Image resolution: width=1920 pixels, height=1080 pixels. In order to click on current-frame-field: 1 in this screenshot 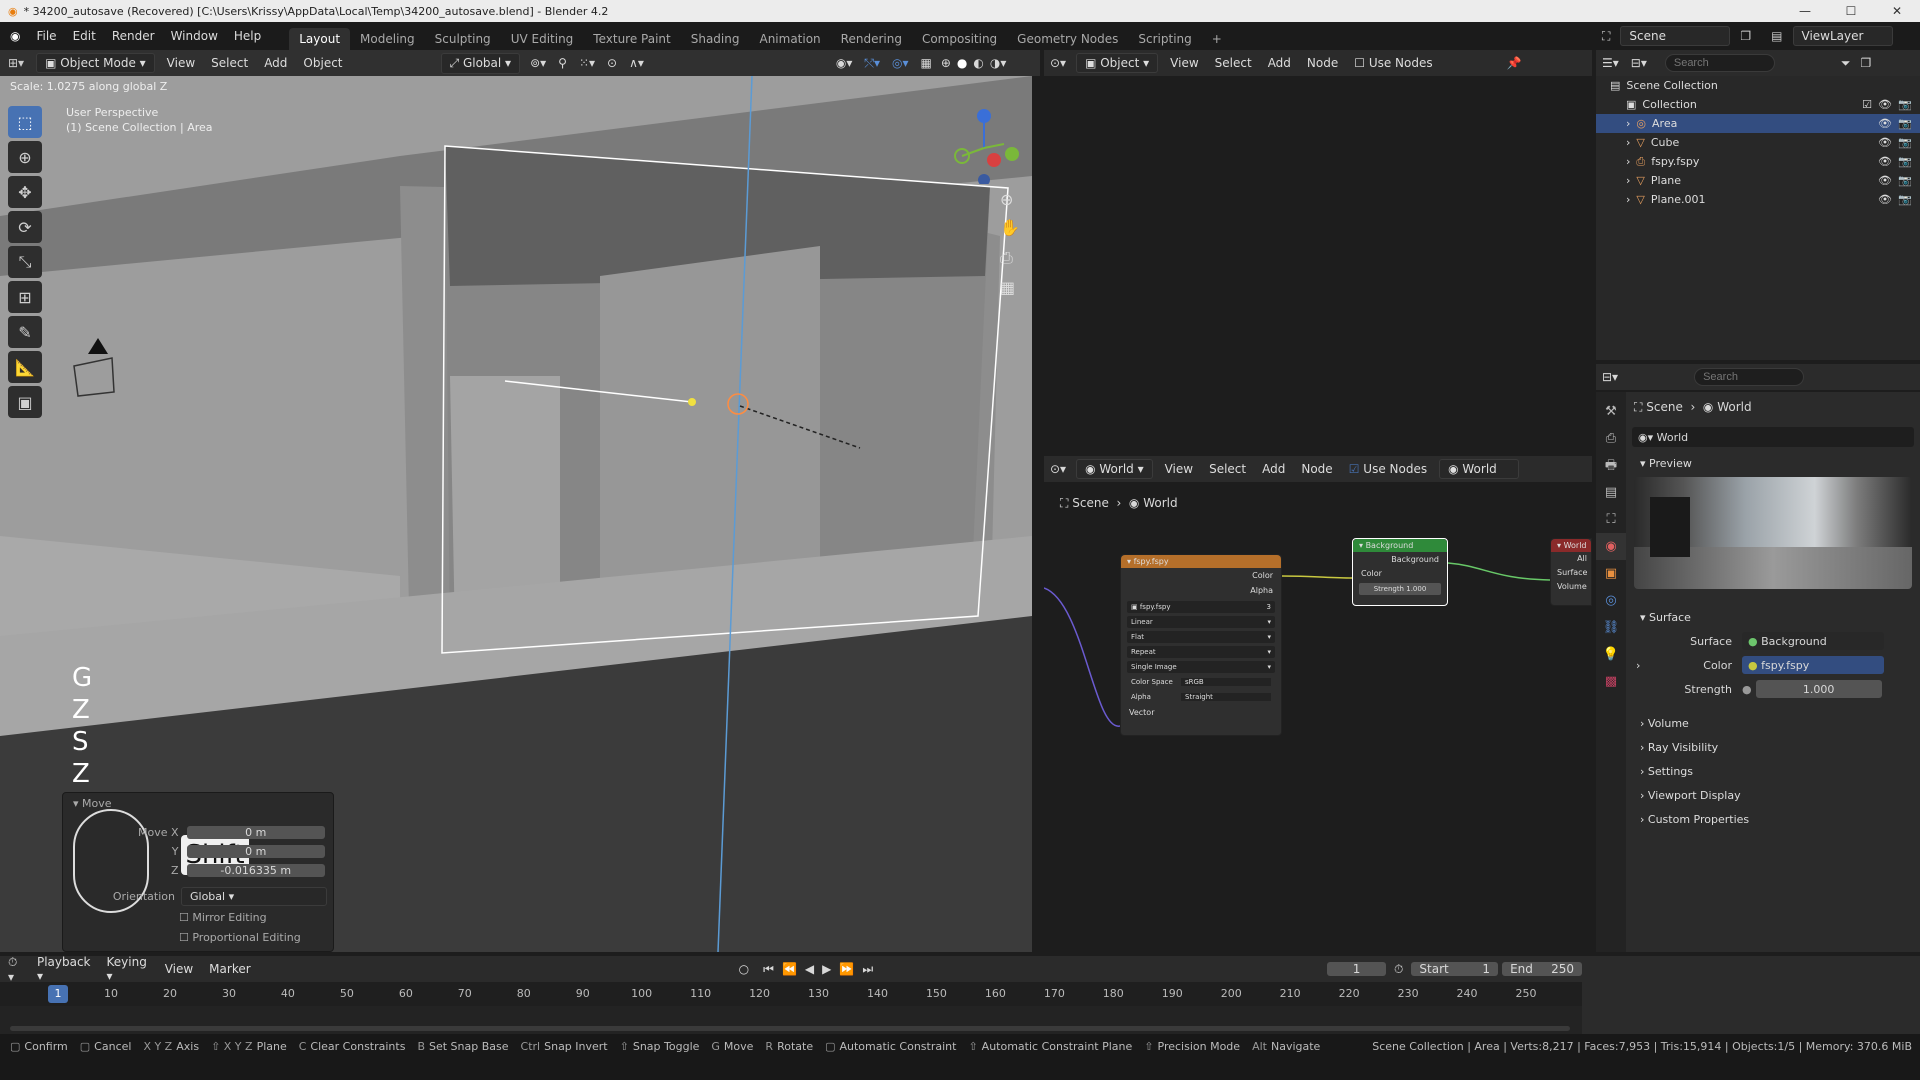, I will do `click(1357, 969)`.